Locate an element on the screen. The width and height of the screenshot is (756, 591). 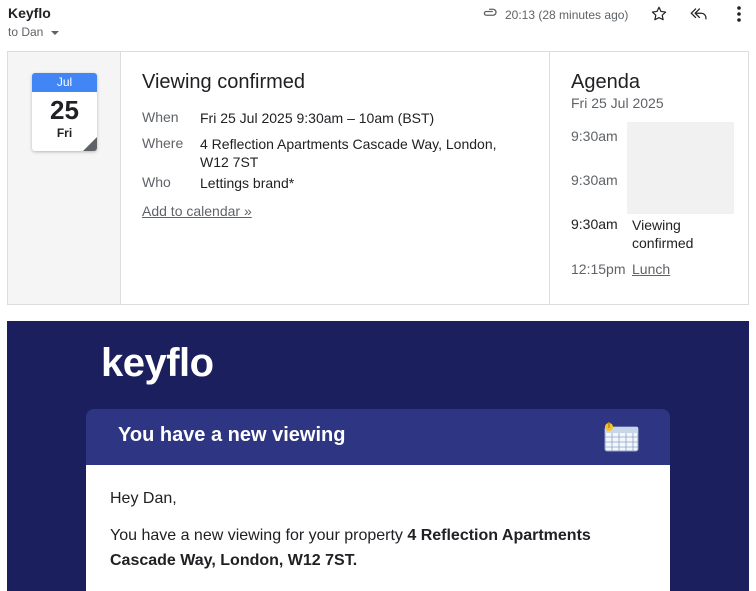
who-value: Lettings brand* is located at coordinates (247, 183).